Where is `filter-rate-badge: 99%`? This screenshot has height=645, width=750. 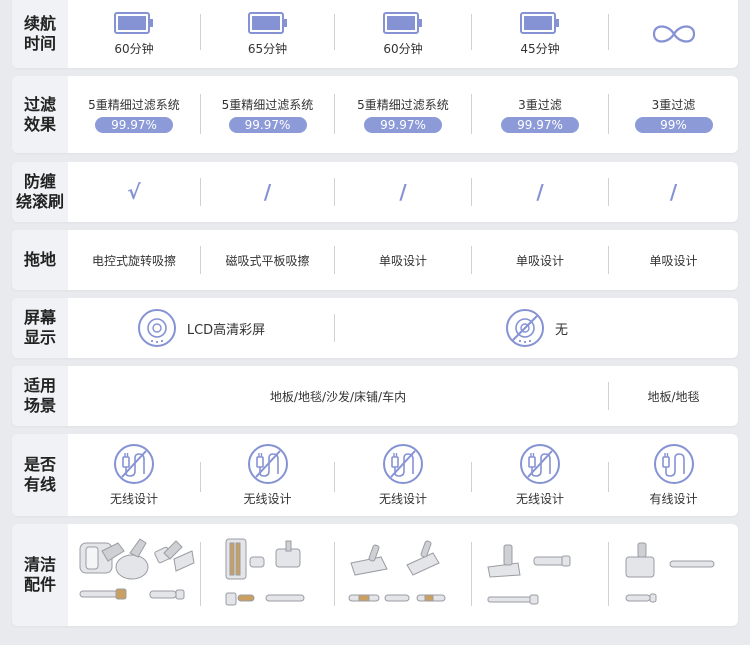
filter-rate-badge: 99% is located at coordinates (673, 125).